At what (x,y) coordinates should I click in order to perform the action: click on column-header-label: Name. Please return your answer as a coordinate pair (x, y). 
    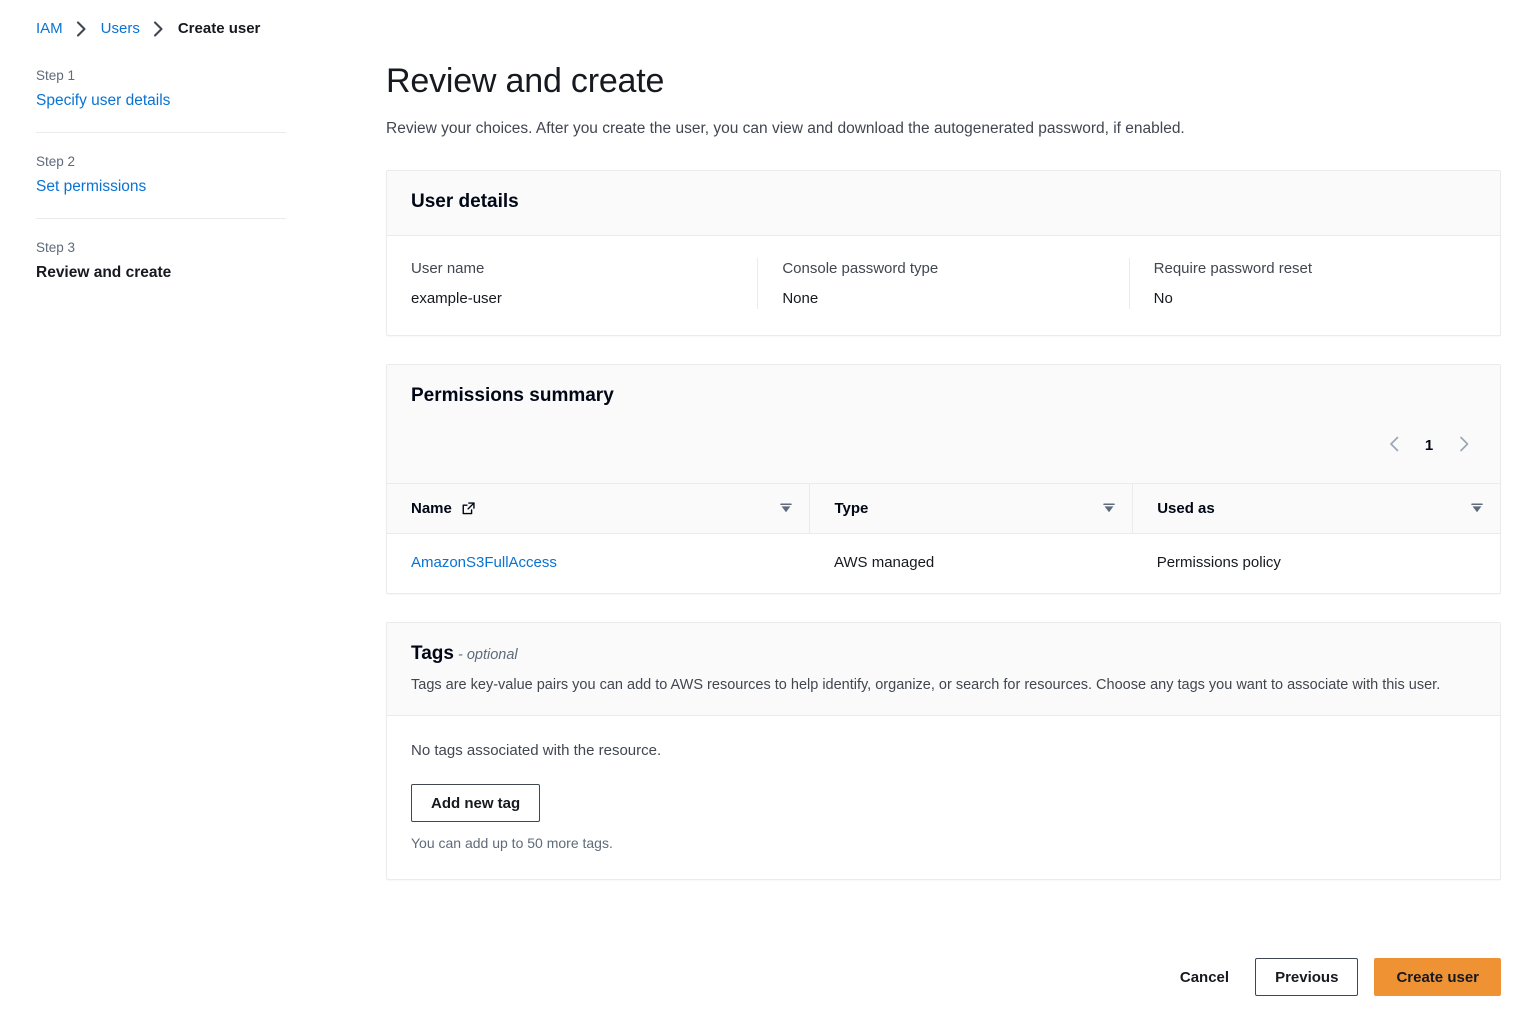
    Looking at the image, I should click on (431, 508).